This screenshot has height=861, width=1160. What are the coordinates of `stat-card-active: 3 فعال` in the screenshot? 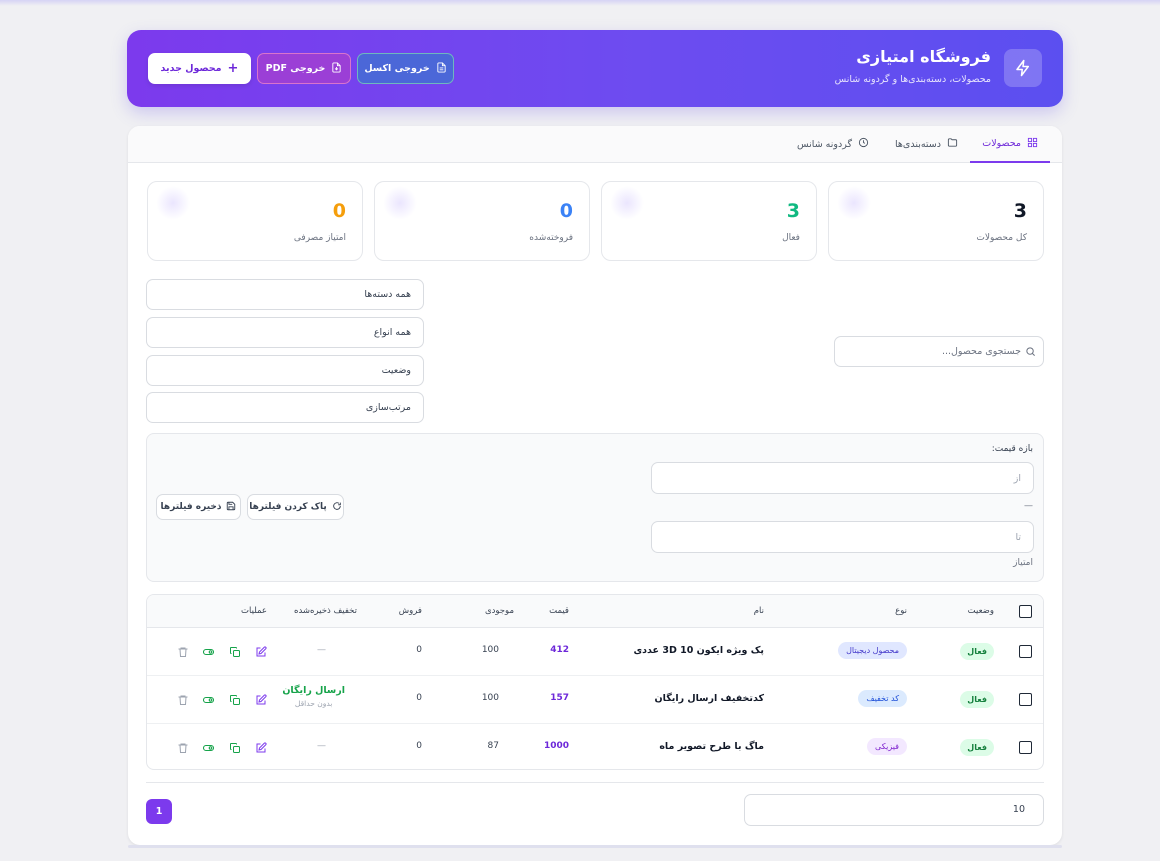 It's located at (709, 221).